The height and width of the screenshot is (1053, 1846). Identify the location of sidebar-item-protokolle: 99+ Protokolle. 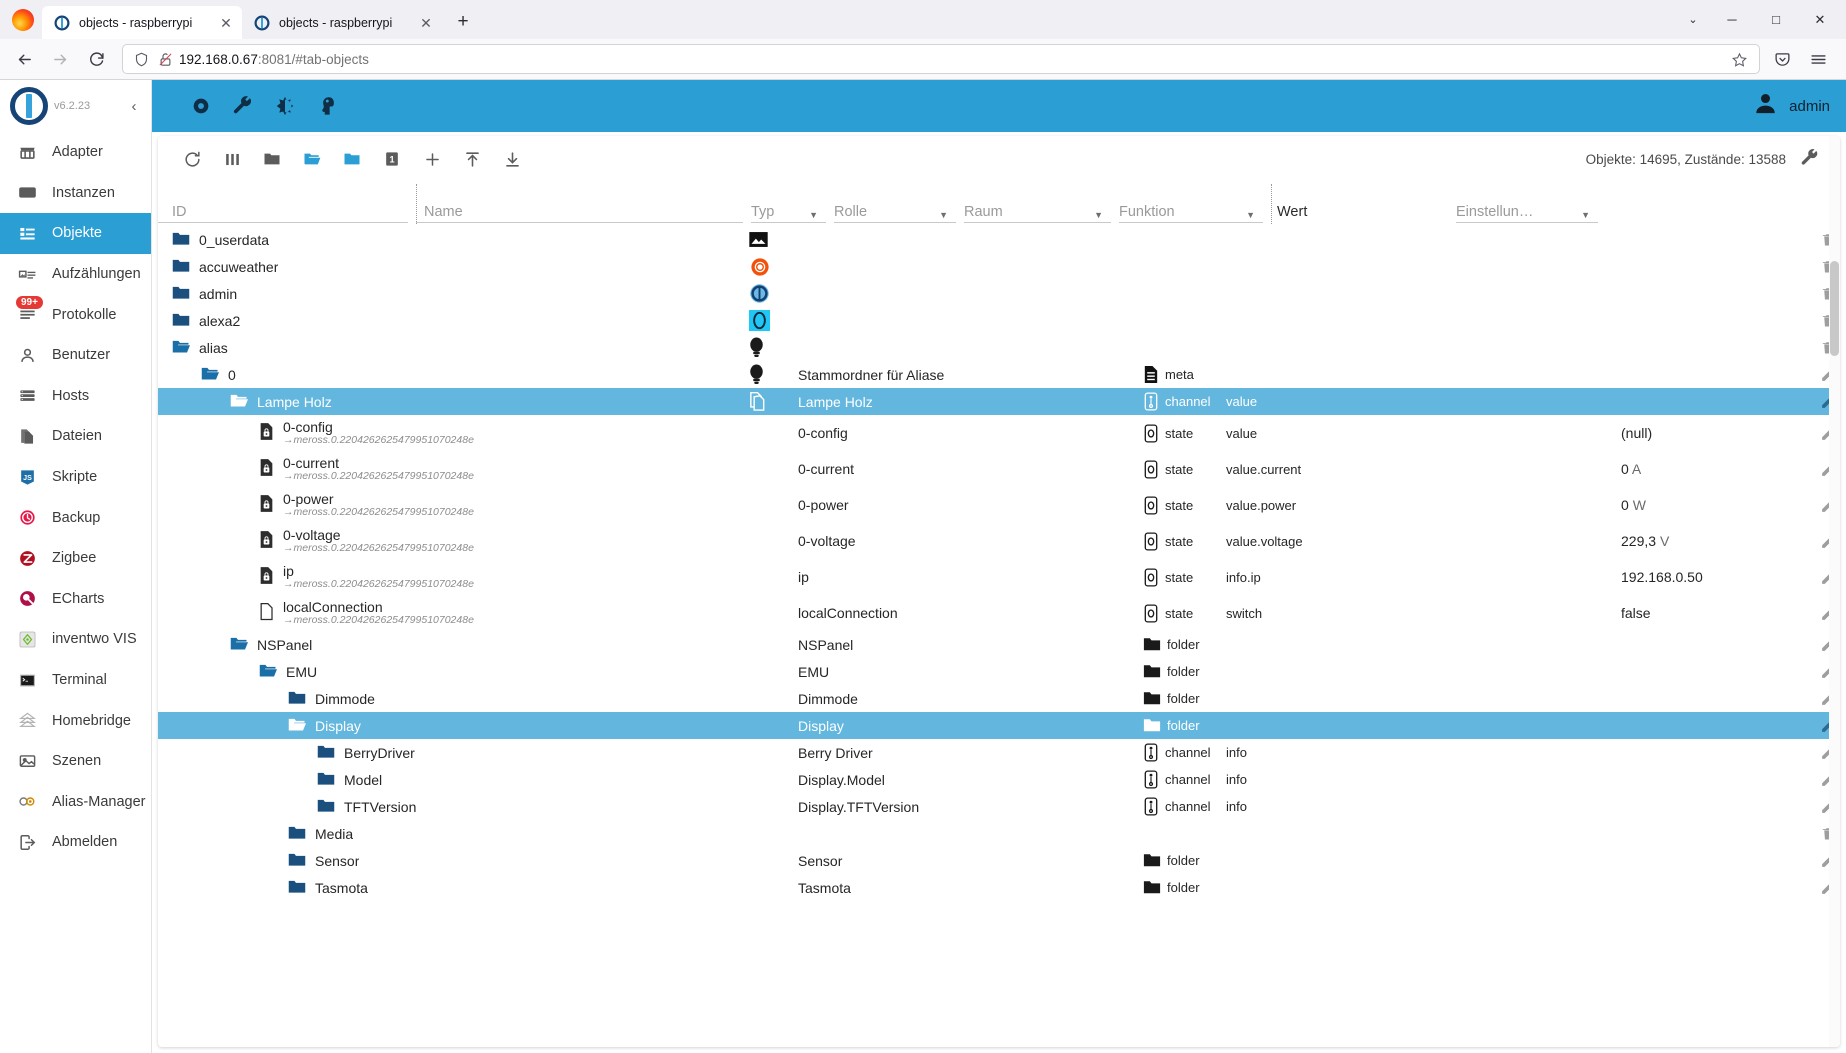
(75, 314).